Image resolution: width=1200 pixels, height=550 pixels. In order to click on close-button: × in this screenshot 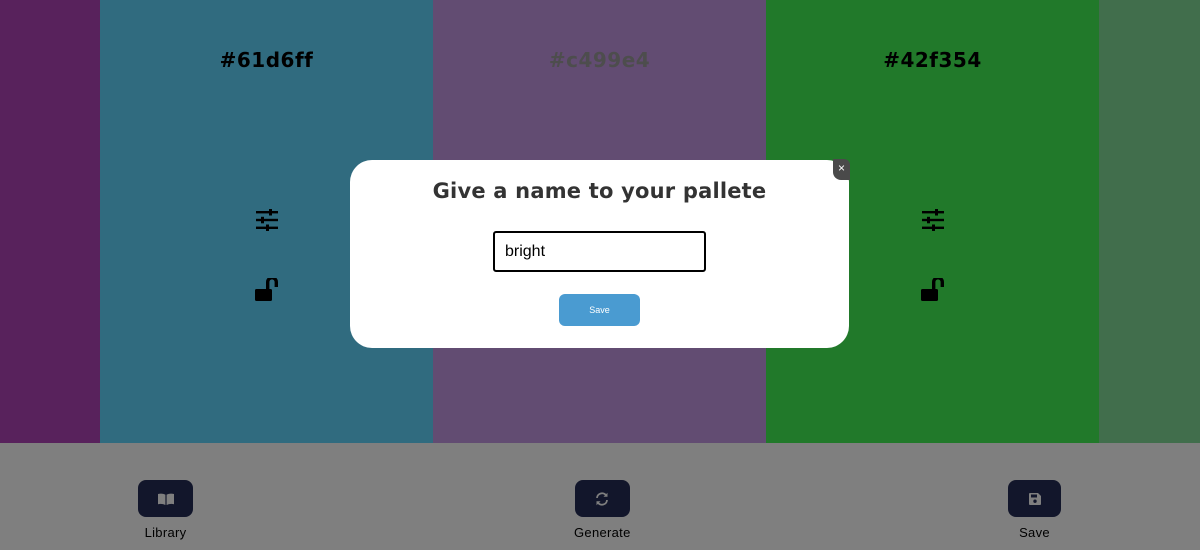, I will do `click(841, 169)`.